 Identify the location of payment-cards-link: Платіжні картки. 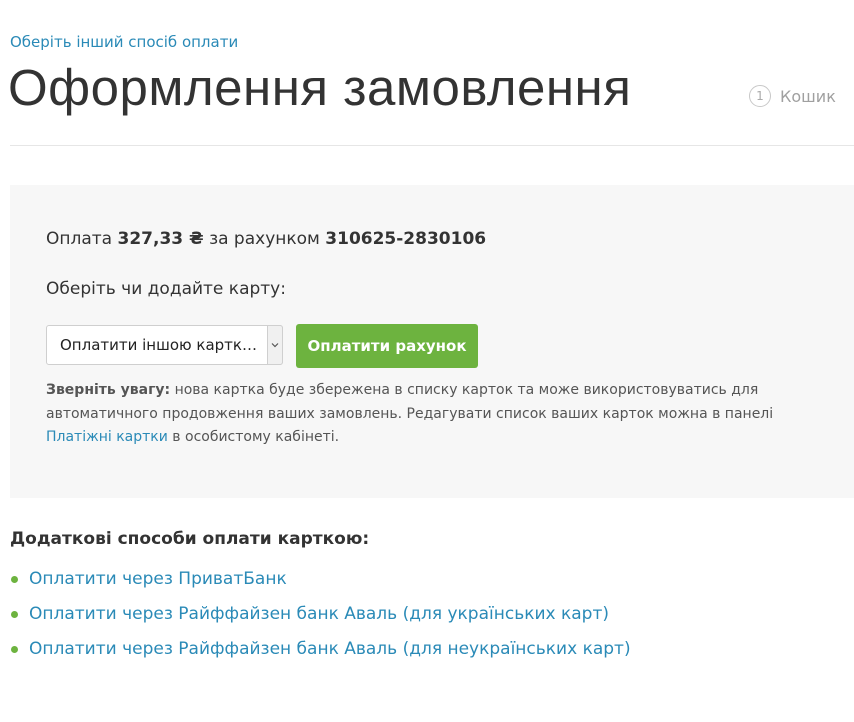
(107, 437).